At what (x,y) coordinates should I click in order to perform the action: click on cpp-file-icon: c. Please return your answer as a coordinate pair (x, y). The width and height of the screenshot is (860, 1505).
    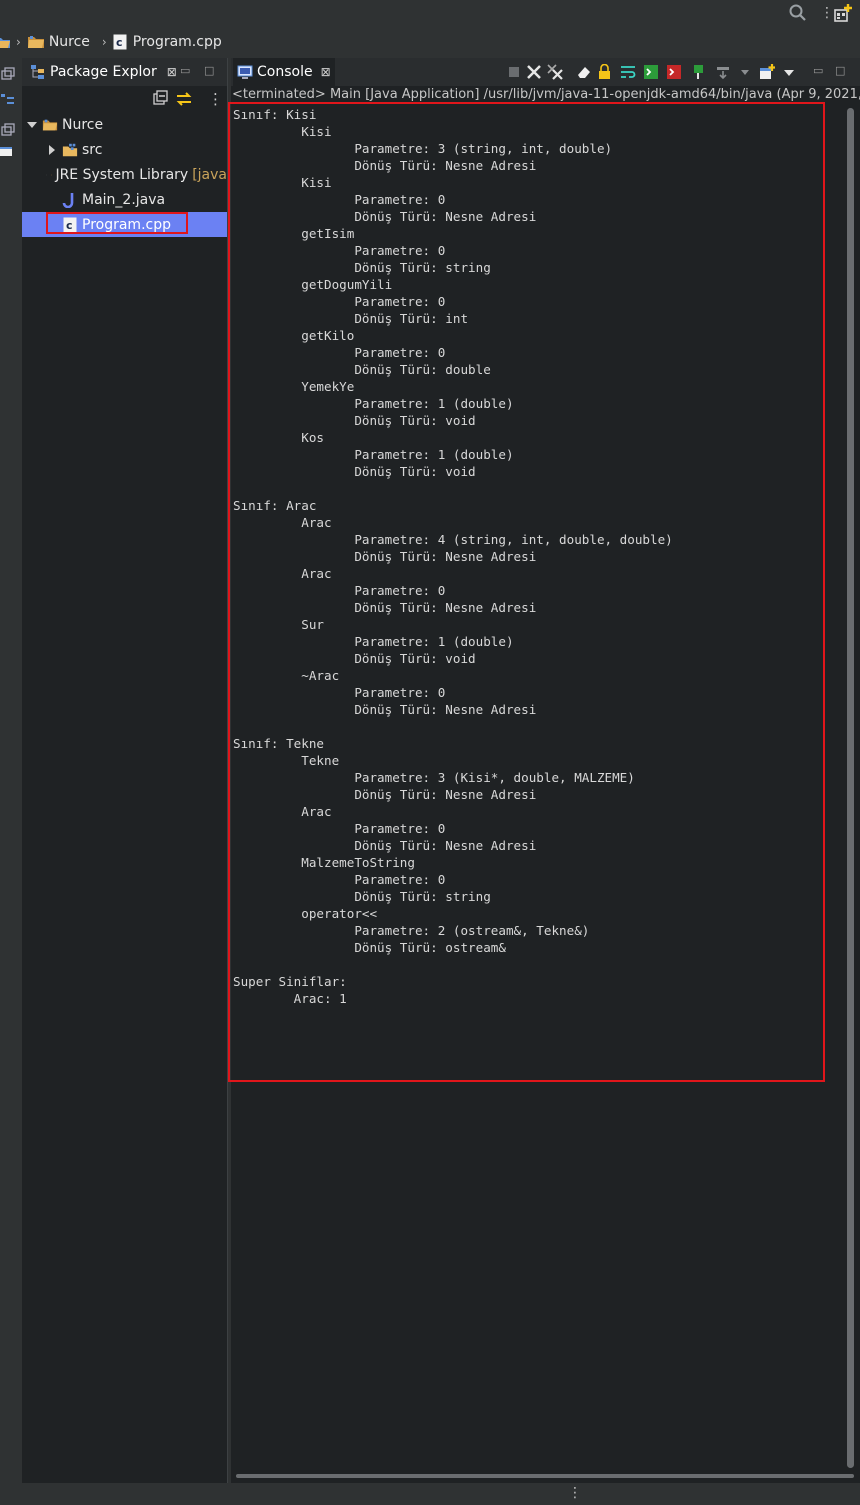
    Looking at the image, I should click on (120, 42).